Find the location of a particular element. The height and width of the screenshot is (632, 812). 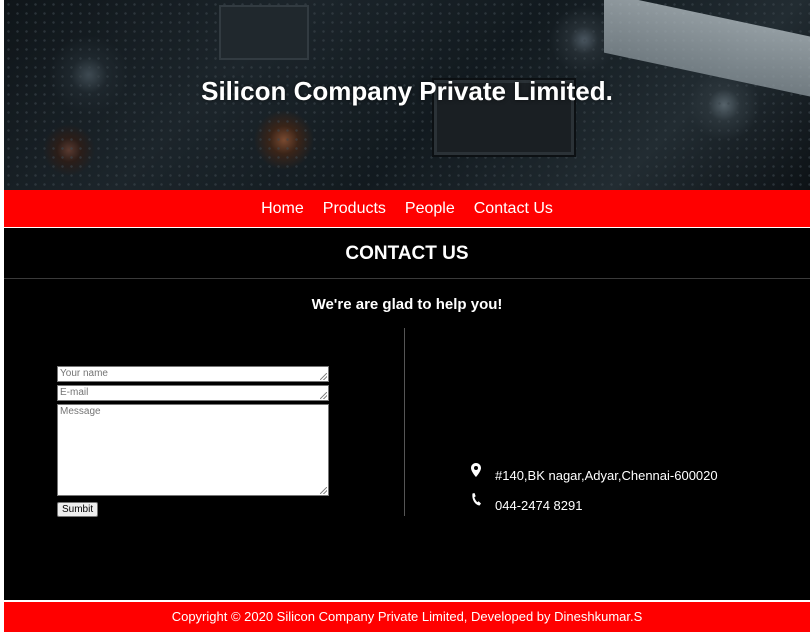

message-placeholder: Message is located at coordinates (80, 411).